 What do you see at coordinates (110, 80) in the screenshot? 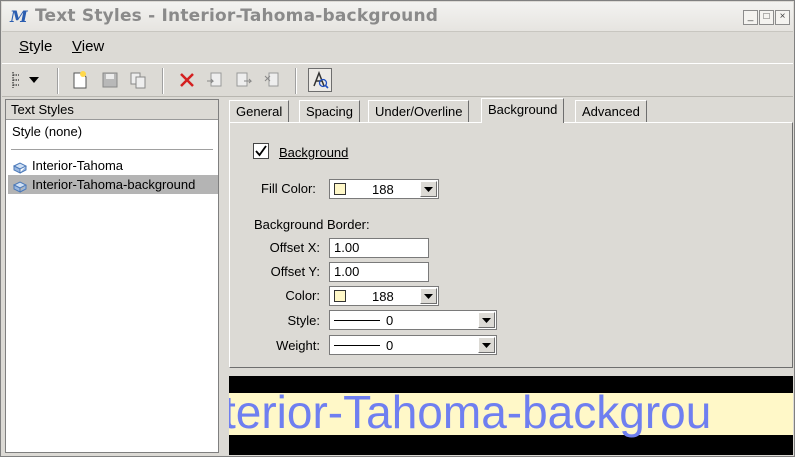
I see `save-icon` at bounding box center [110, 80].